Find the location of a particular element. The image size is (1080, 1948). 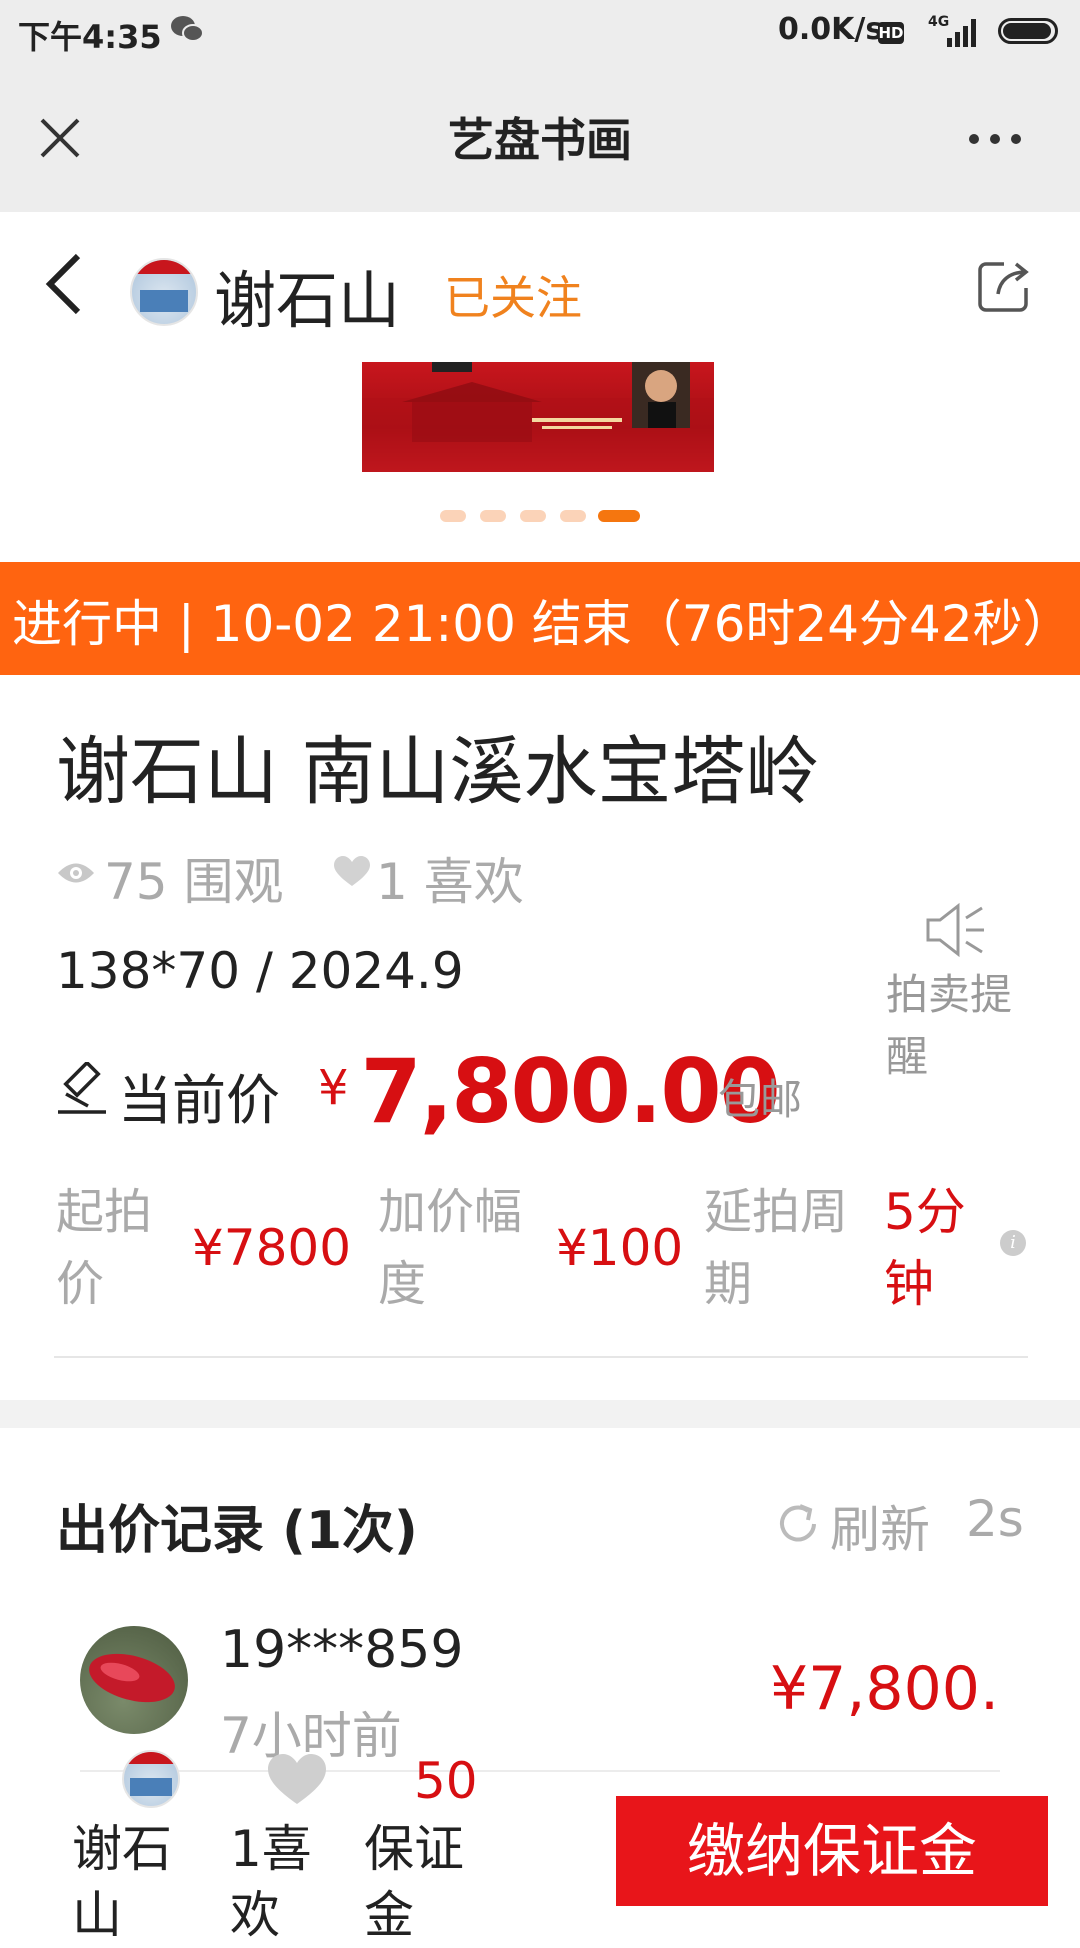

back-arrow-icon is located at coordinates (64, 284).